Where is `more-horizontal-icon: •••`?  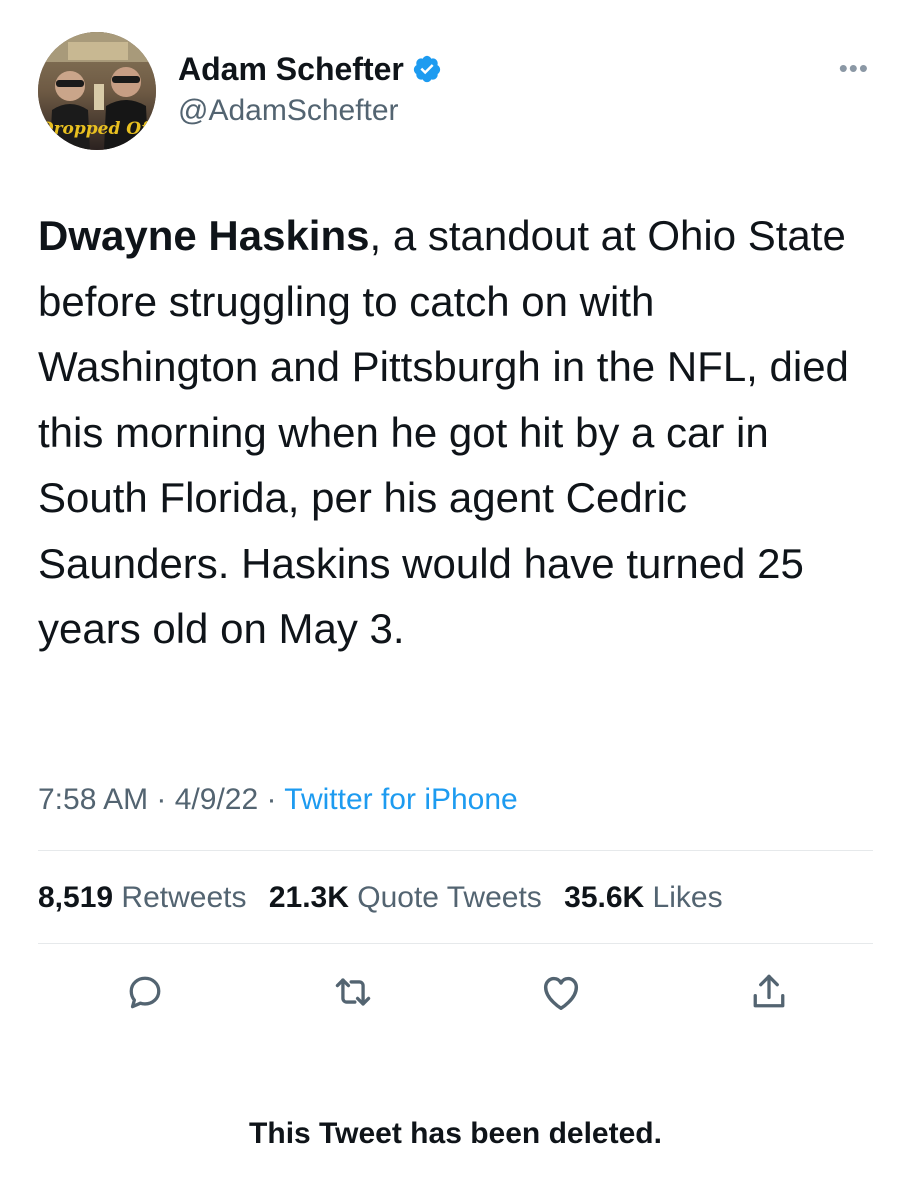
more-horizontal-icon: ••• is located at coordinates (854, 68).